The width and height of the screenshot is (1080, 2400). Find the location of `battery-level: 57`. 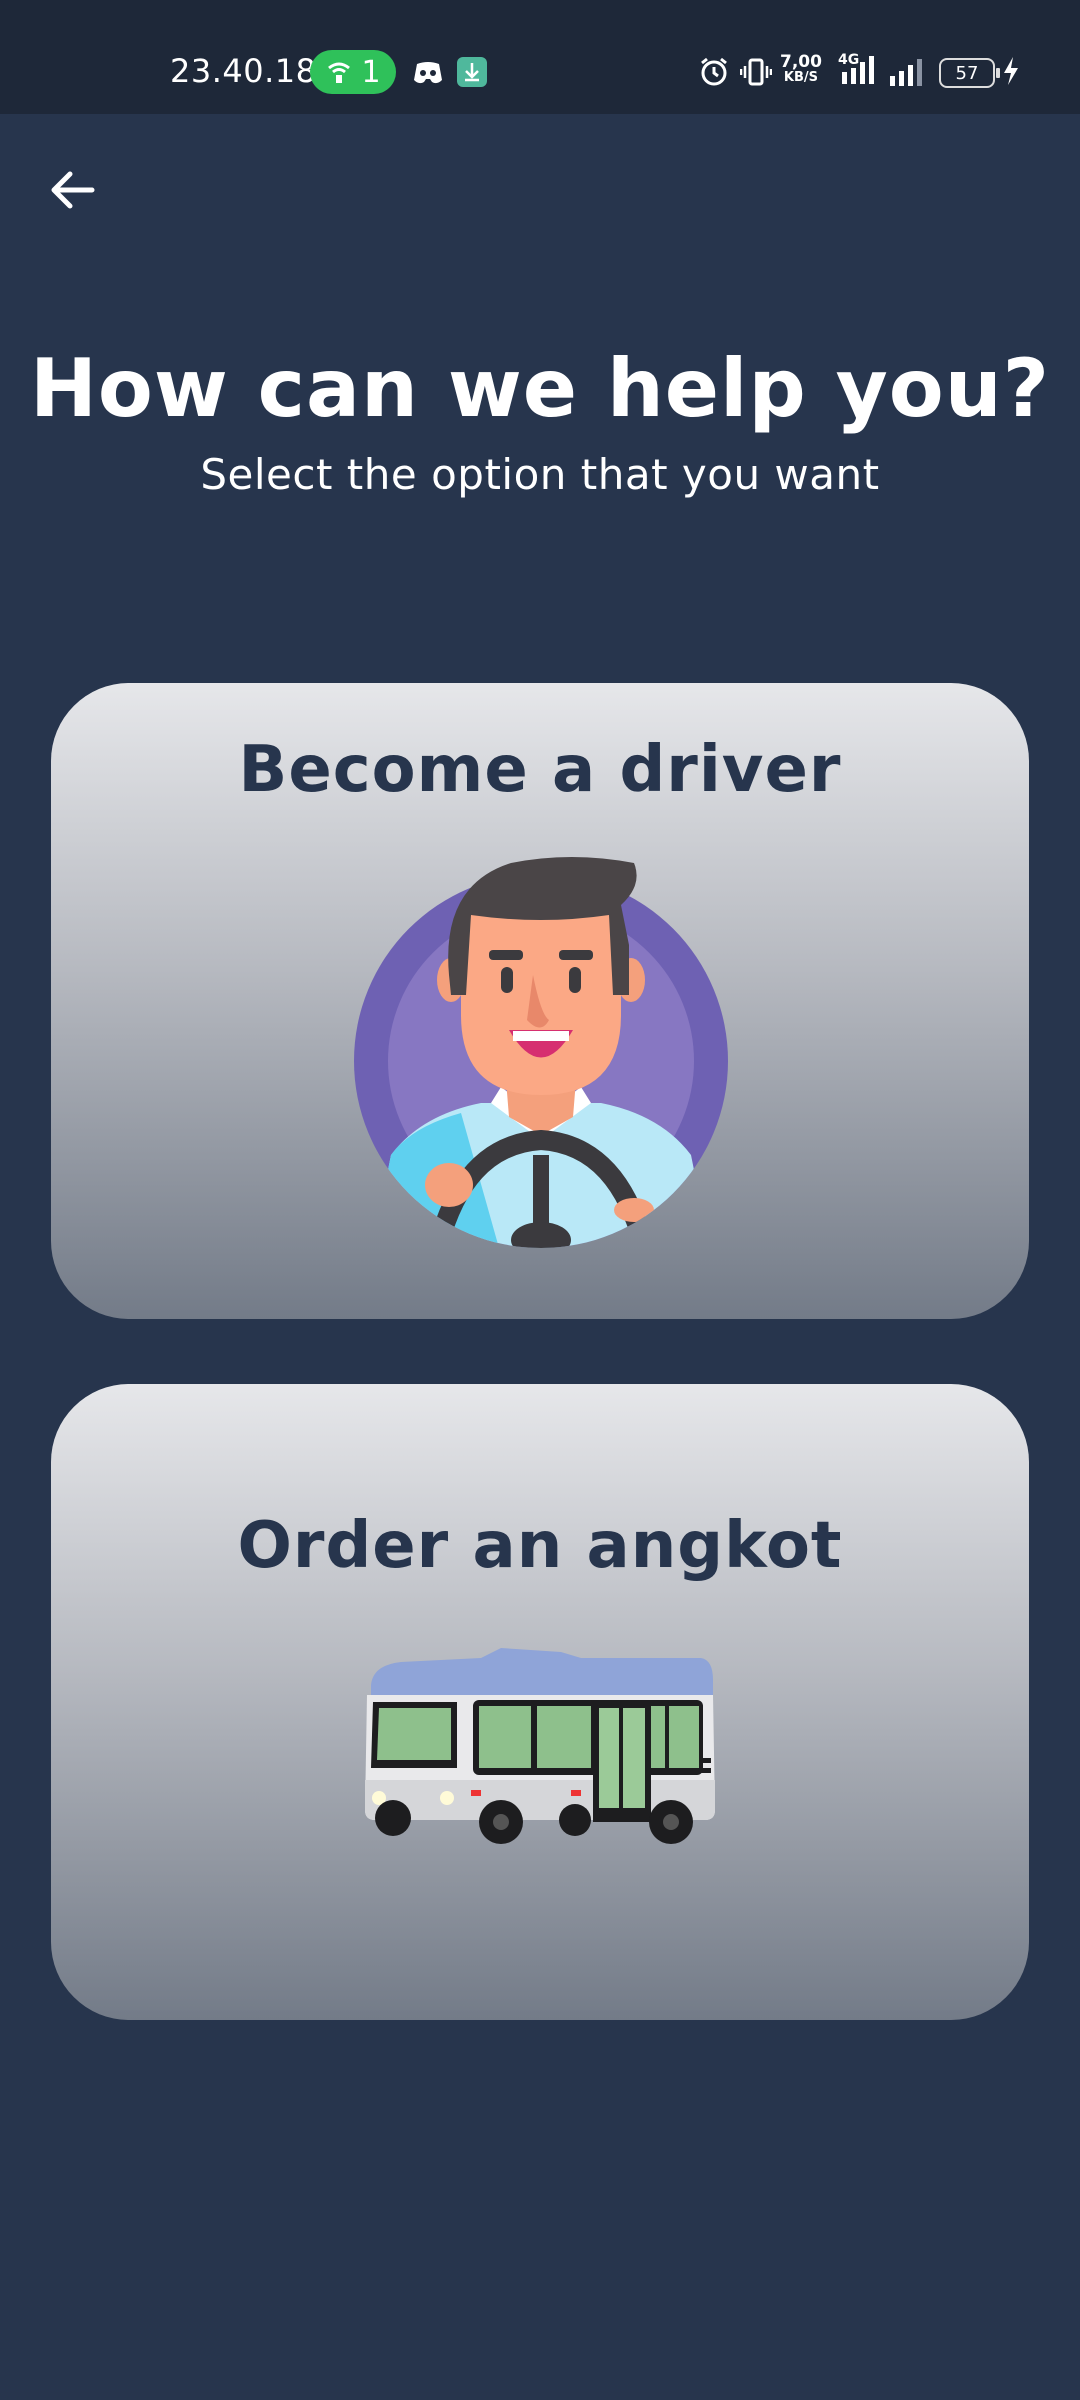

battery-level: 57 is located at coordinates (967, 73).